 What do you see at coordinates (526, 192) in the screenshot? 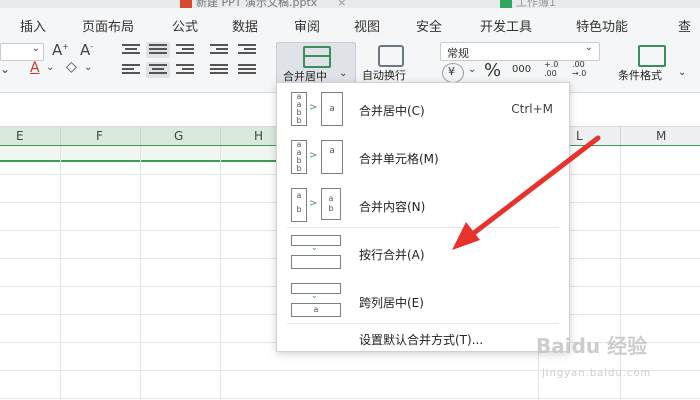
I see `red-pointer-arrow` at bounding box center [526, 192].